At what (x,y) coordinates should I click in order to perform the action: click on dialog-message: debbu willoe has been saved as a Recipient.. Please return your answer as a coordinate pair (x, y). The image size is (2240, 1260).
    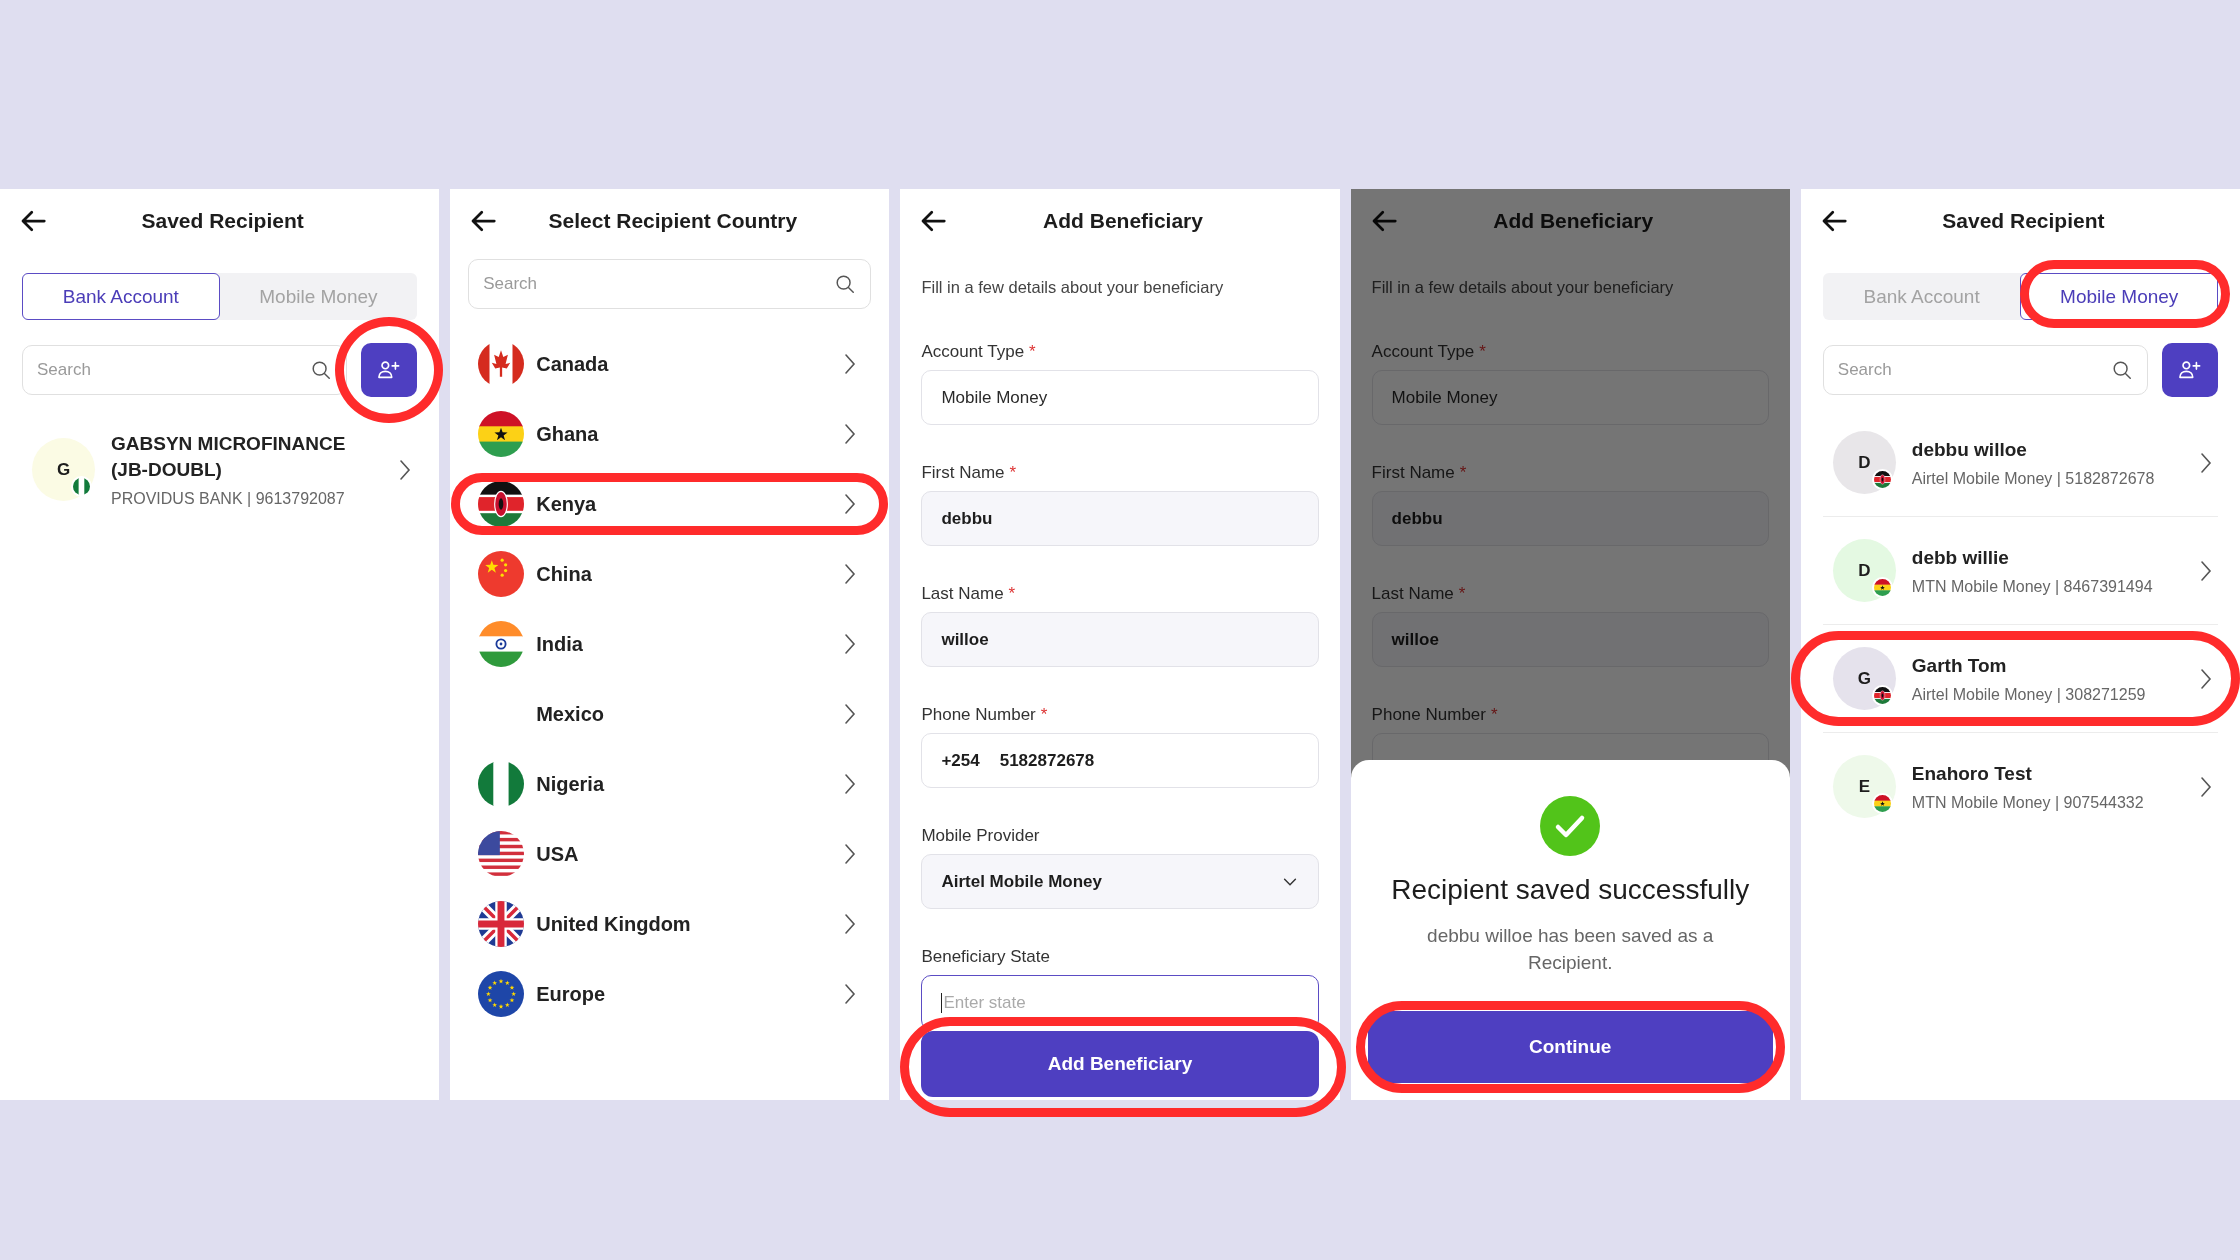
    Looking at the image, I should click on (1570, 949).